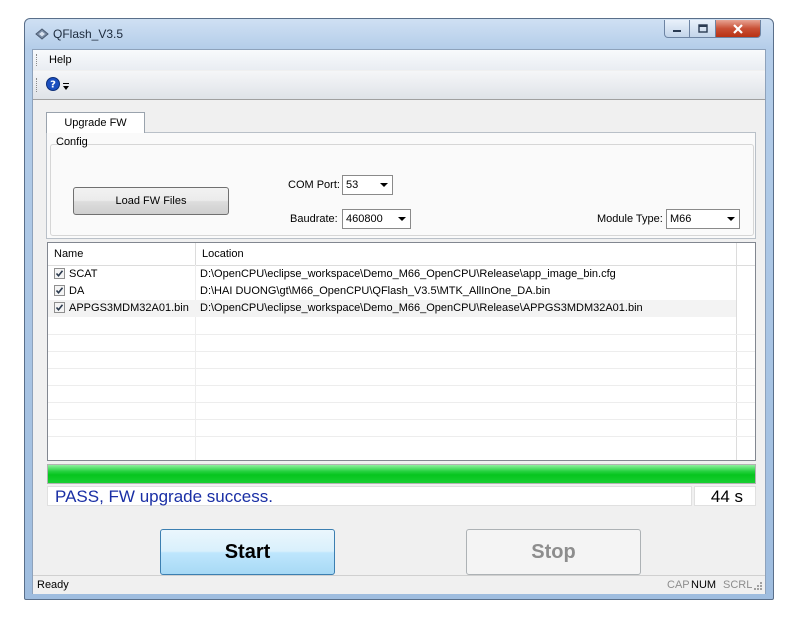 The height and width of the screenshot is (630, 800). I want to click on baudrate-value: 460800, so click(364, 219).